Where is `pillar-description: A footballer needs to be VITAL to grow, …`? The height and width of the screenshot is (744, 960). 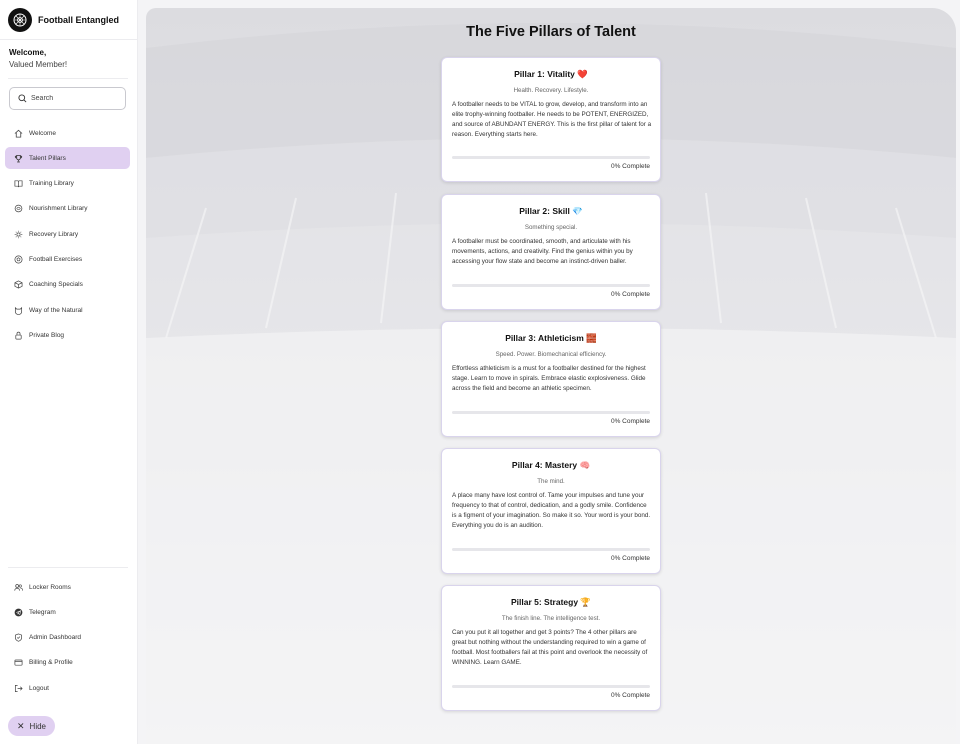 pillar-description: A footballer needs to be VITAL to grow, … is located at coordinates (552, 119).